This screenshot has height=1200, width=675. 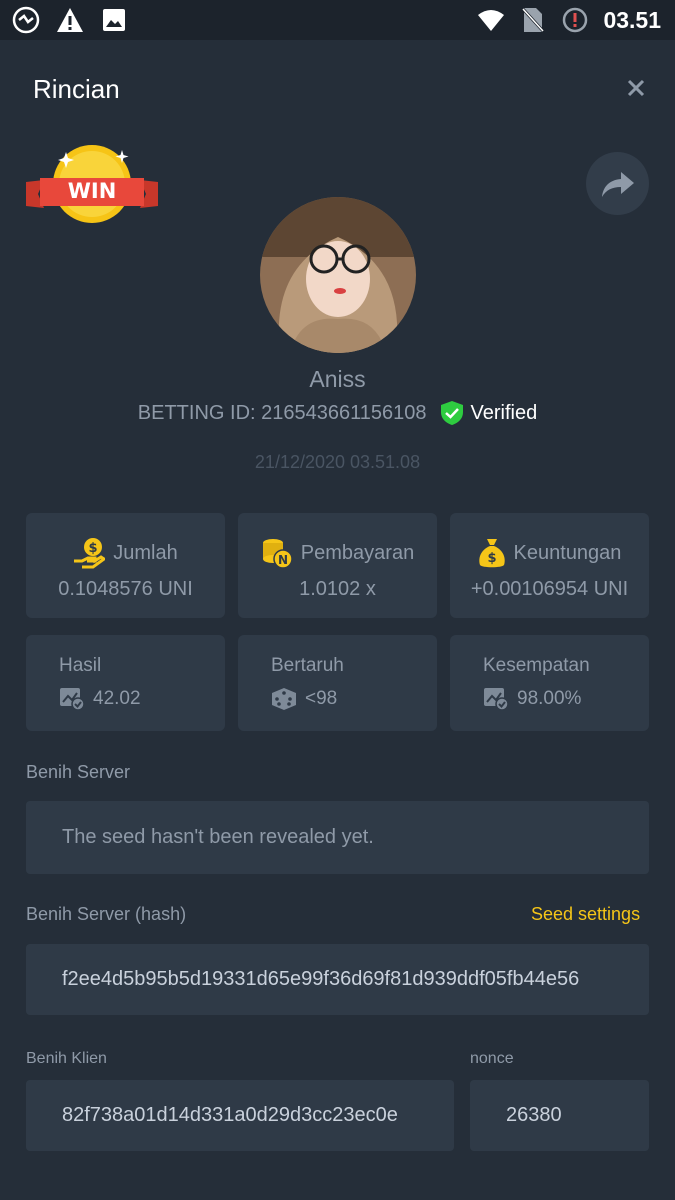 What do you see at coordinates (125, 589) in the screenshot?
I see `stat-value: 0.1048576 UNI` at bounding box center [125, 589].